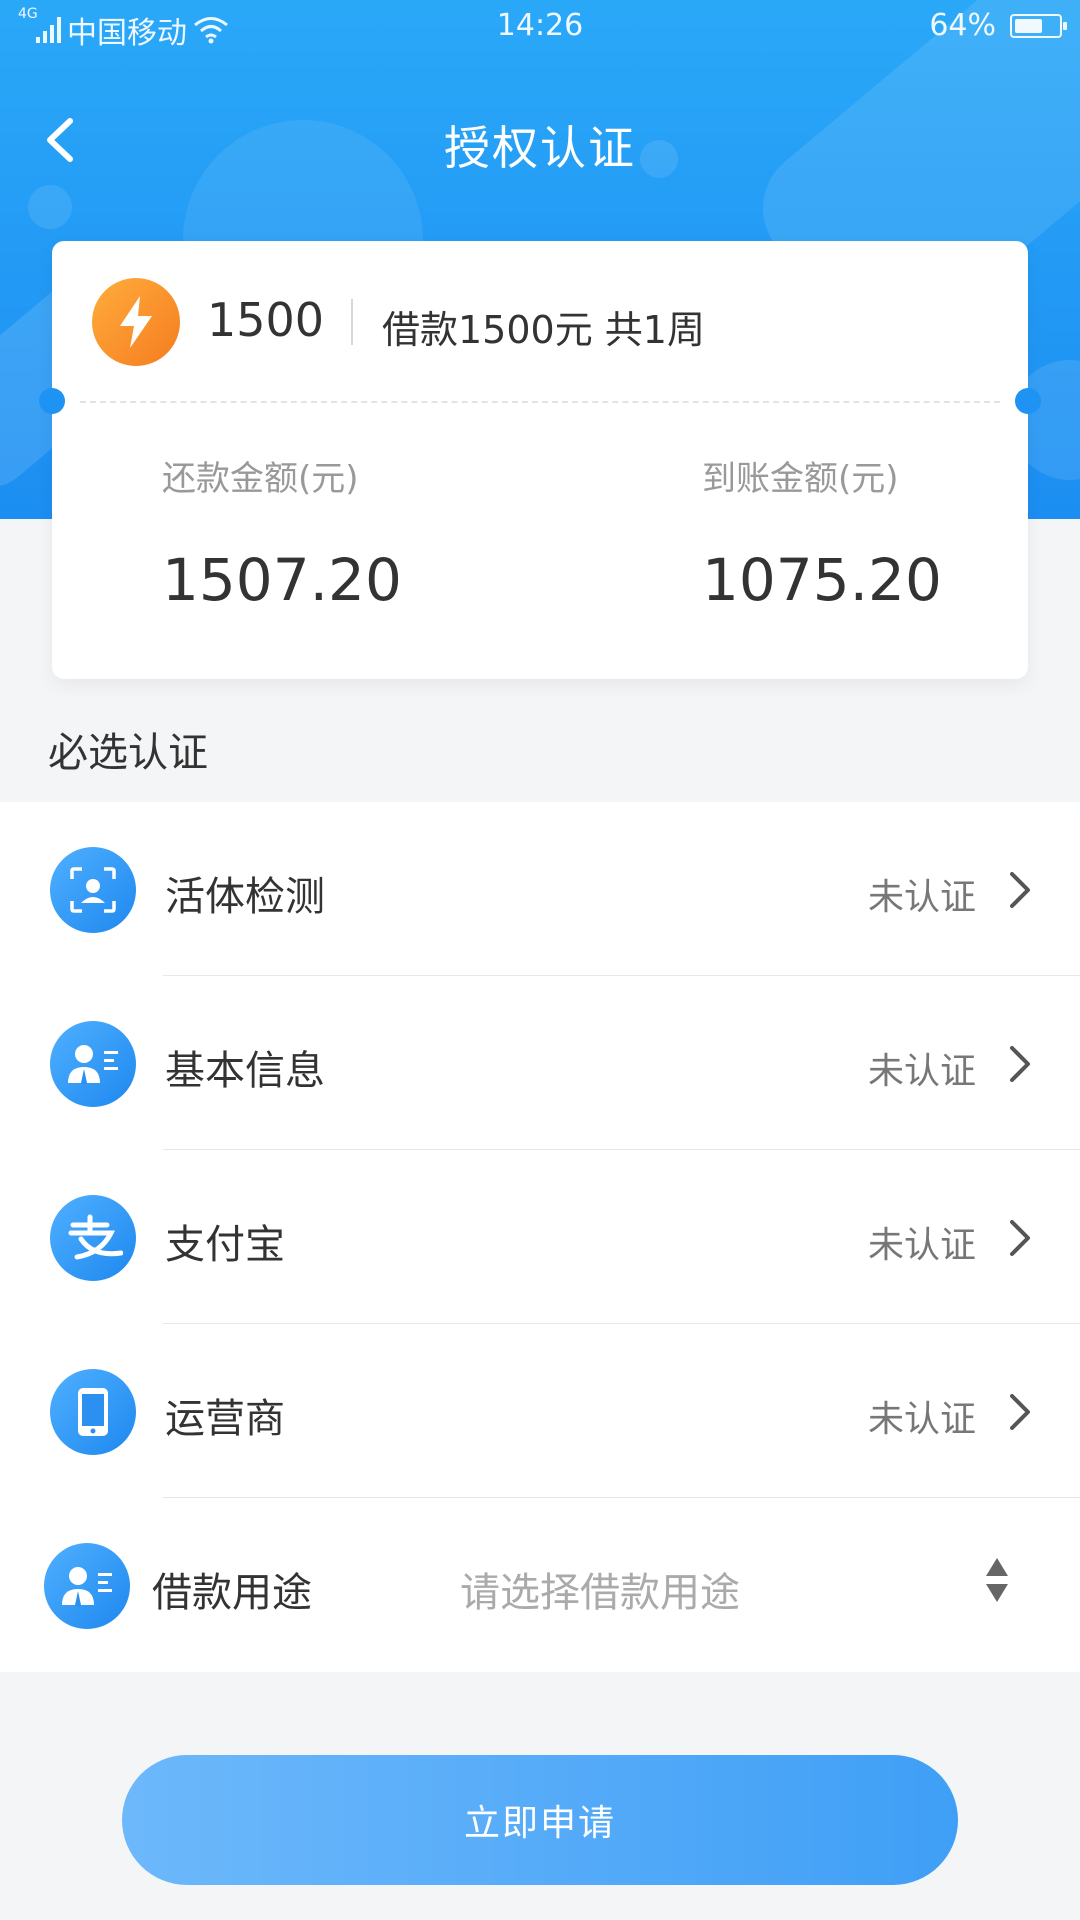 This screenshot has height=1920, width=1080. Describe the element at coordinates (800, 479) in the screenshot. I see `arrive-amount-label: 到账金额(元)` at that location.